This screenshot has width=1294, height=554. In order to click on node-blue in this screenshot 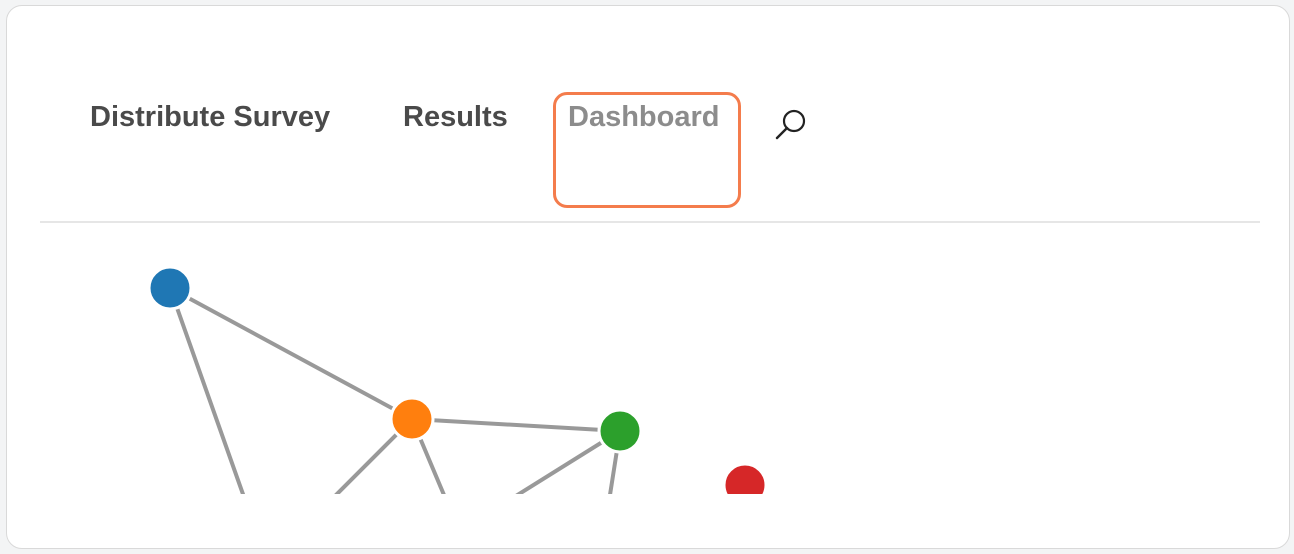, I will do `click(170, 288)`.